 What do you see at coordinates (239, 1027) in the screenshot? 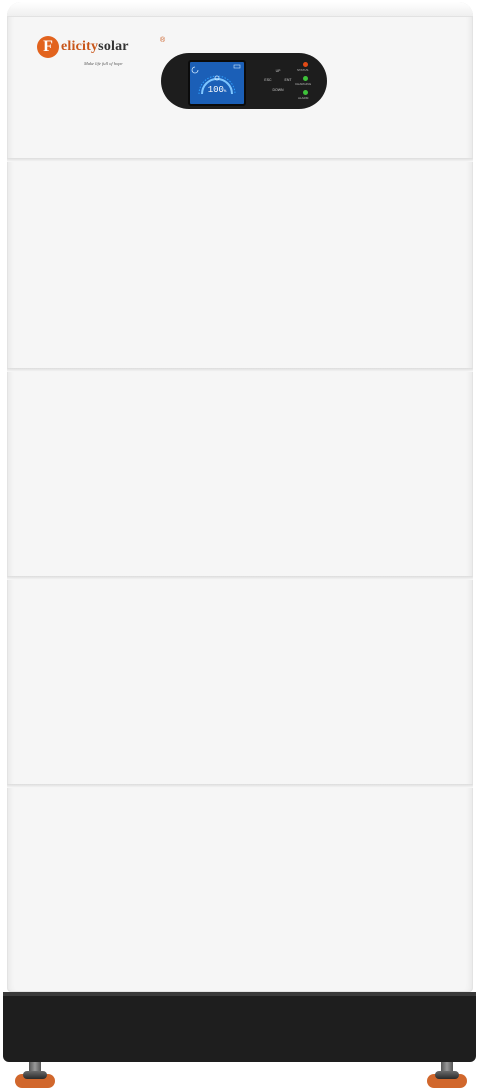
I see `cabinet-base` at bounding box center [239, 1027].